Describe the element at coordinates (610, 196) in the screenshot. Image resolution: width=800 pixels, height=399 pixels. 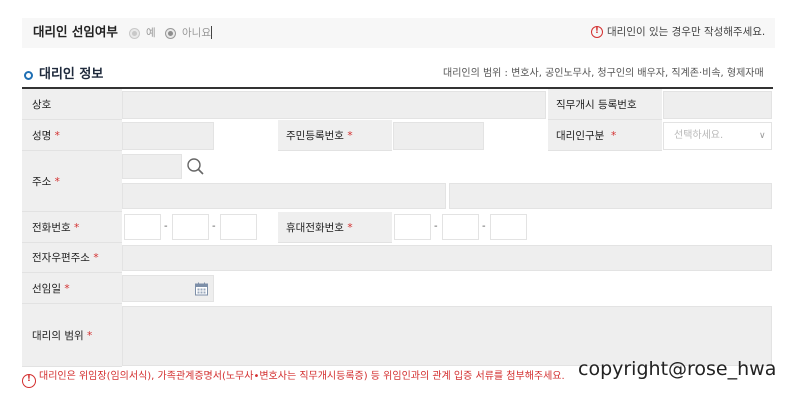
I see `address-detail-input` at that location.